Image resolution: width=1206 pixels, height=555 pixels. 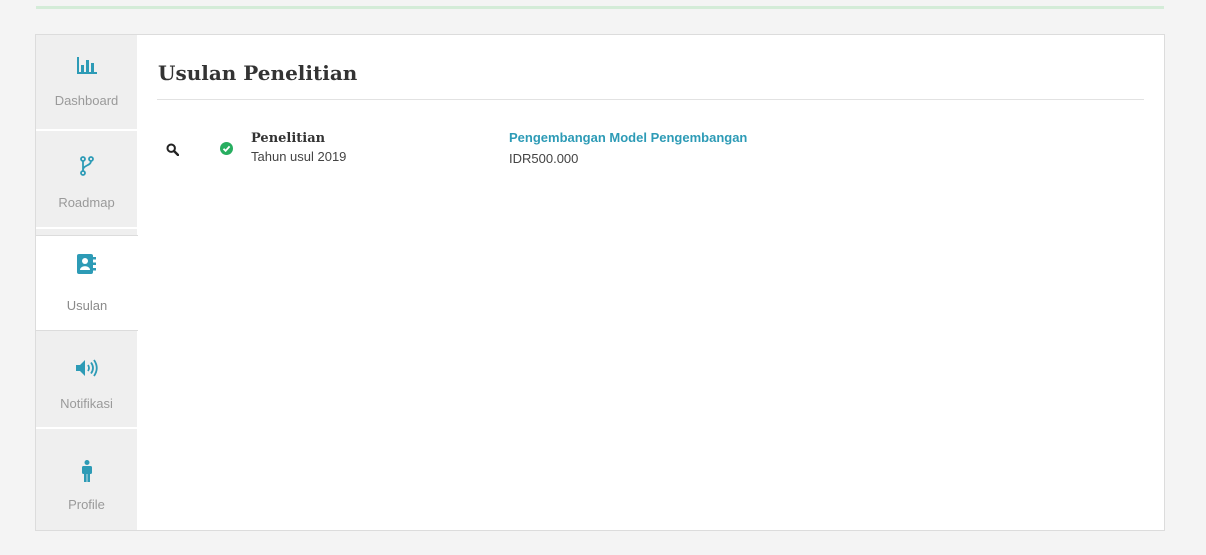 What do you see at coordinates (86, 504) in the screenshot?
I see `sidebar-item-label: Profile` at bounding box center [86, 504].